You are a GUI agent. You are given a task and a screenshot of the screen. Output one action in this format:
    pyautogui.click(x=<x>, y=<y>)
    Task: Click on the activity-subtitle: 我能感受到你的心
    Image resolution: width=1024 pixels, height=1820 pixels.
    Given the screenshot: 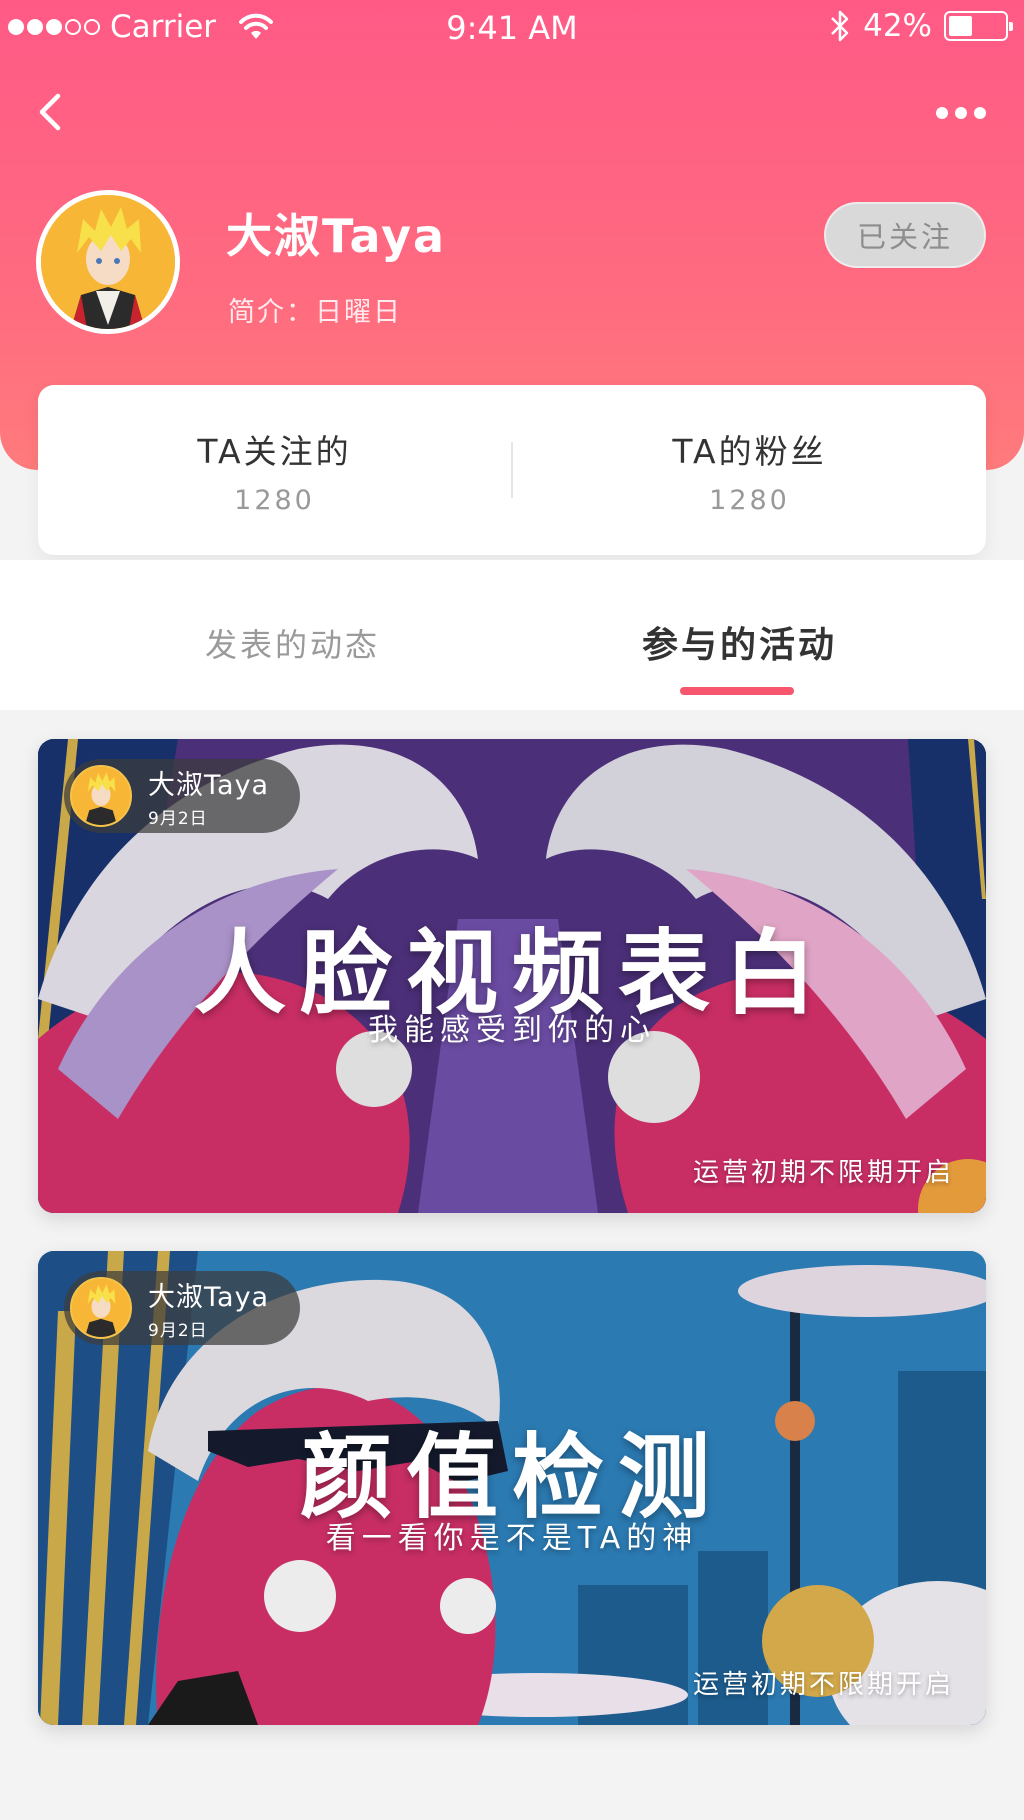 What is the action you would take?
    pyautogui.click(x=512, y=1030)
    